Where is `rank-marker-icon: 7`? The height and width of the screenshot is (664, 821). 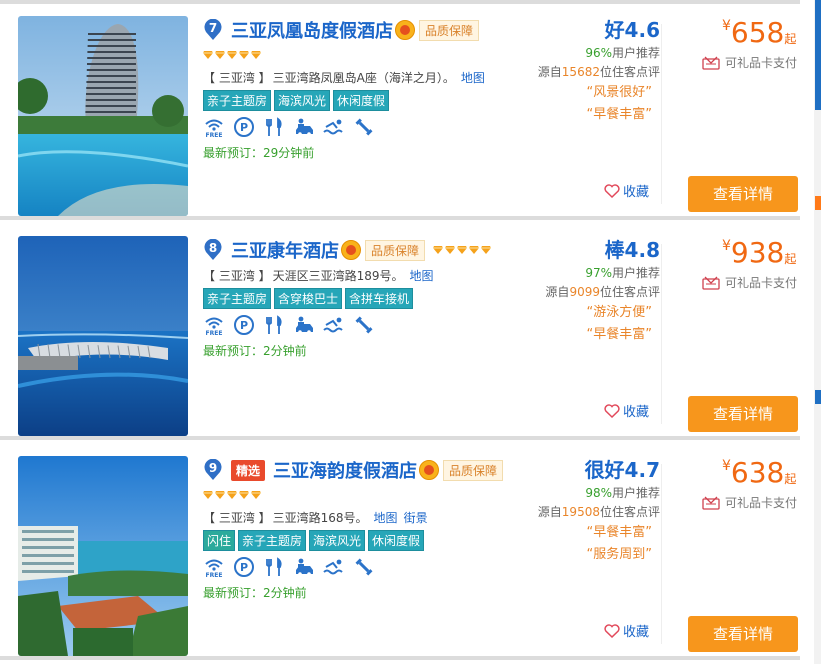 rank-marker-icon: 7 is located at coordinates (213, 30).